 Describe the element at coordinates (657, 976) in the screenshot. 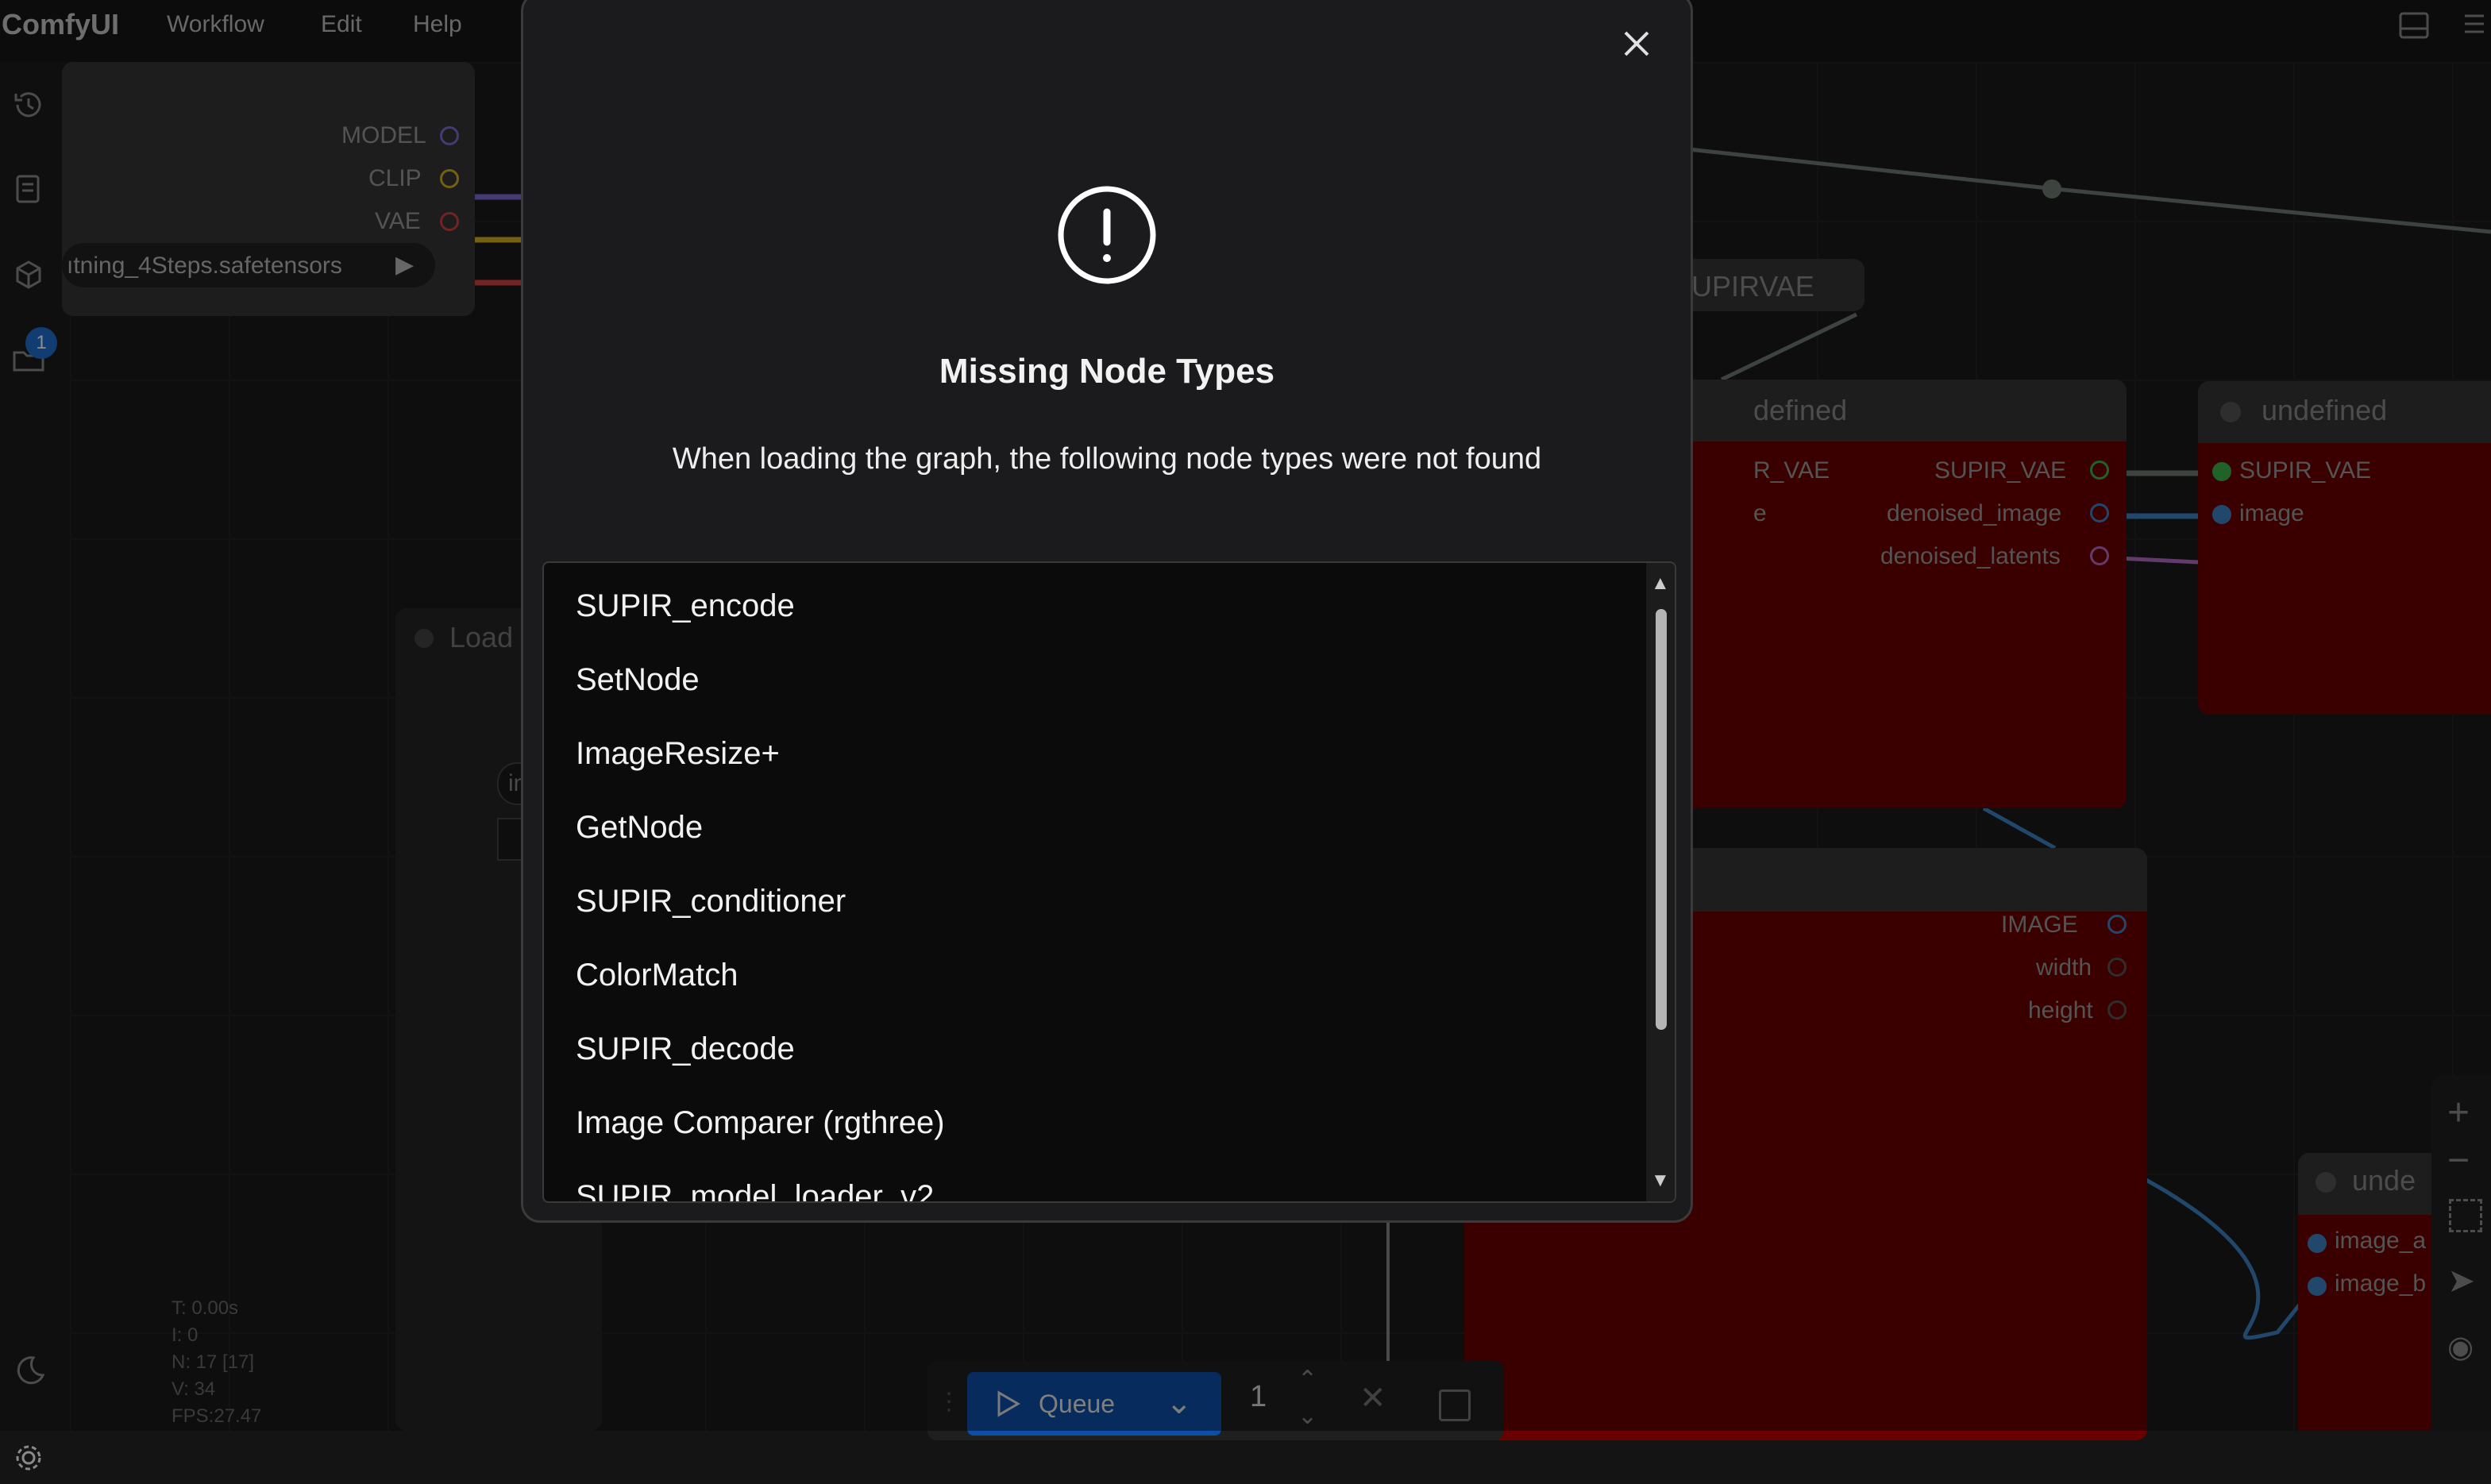

I see `list-item: ColorMatch` at that location.